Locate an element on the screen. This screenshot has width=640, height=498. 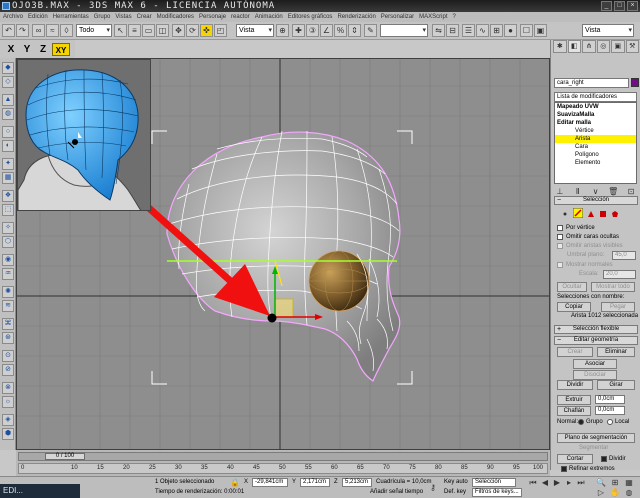
normal-local-radio is located at coordinates (610, 422).